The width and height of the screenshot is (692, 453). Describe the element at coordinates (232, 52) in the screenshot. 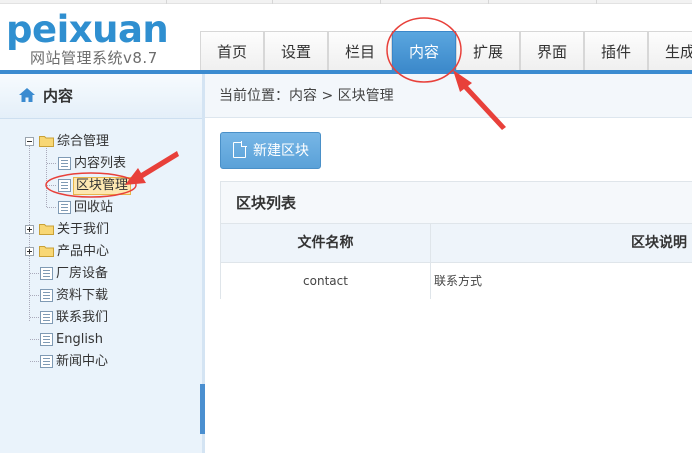

I see `nav-tab-home: 首页` at that location.